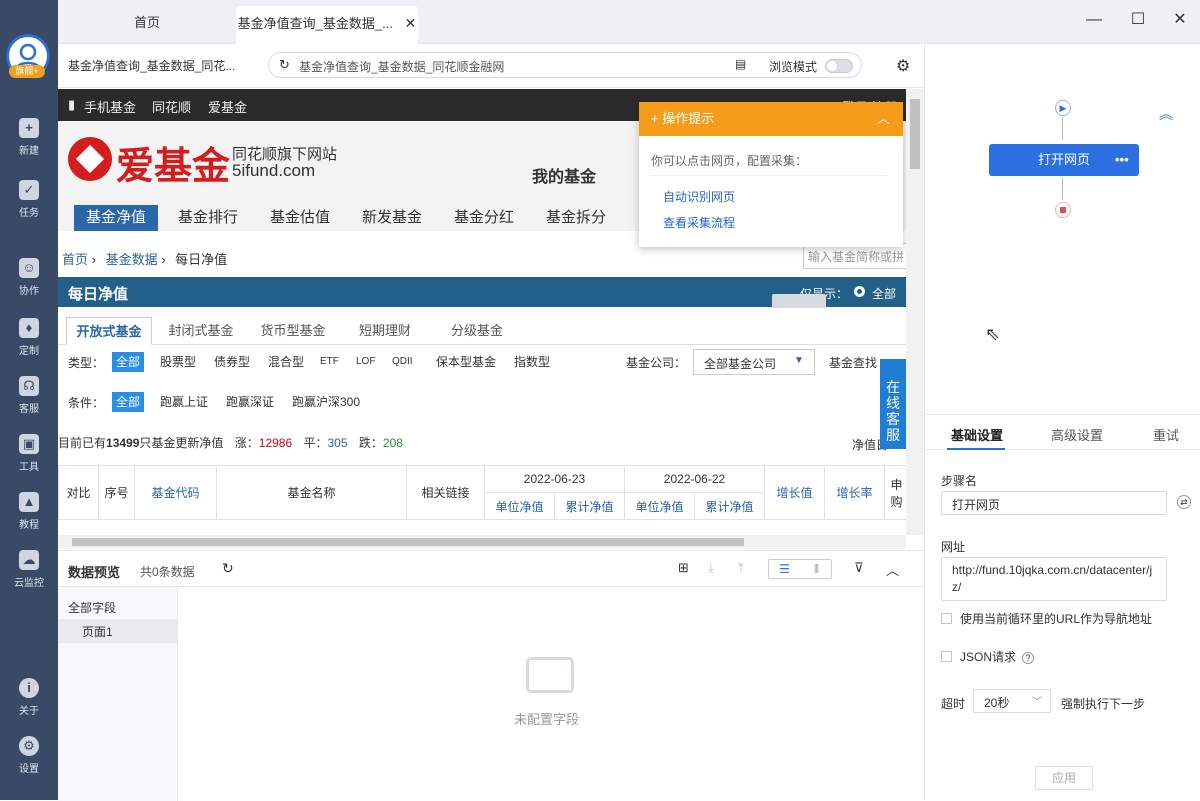  Describe the element at coordinates (365, 362) in the screenshot. I see `type-lof: LOF` at that location.